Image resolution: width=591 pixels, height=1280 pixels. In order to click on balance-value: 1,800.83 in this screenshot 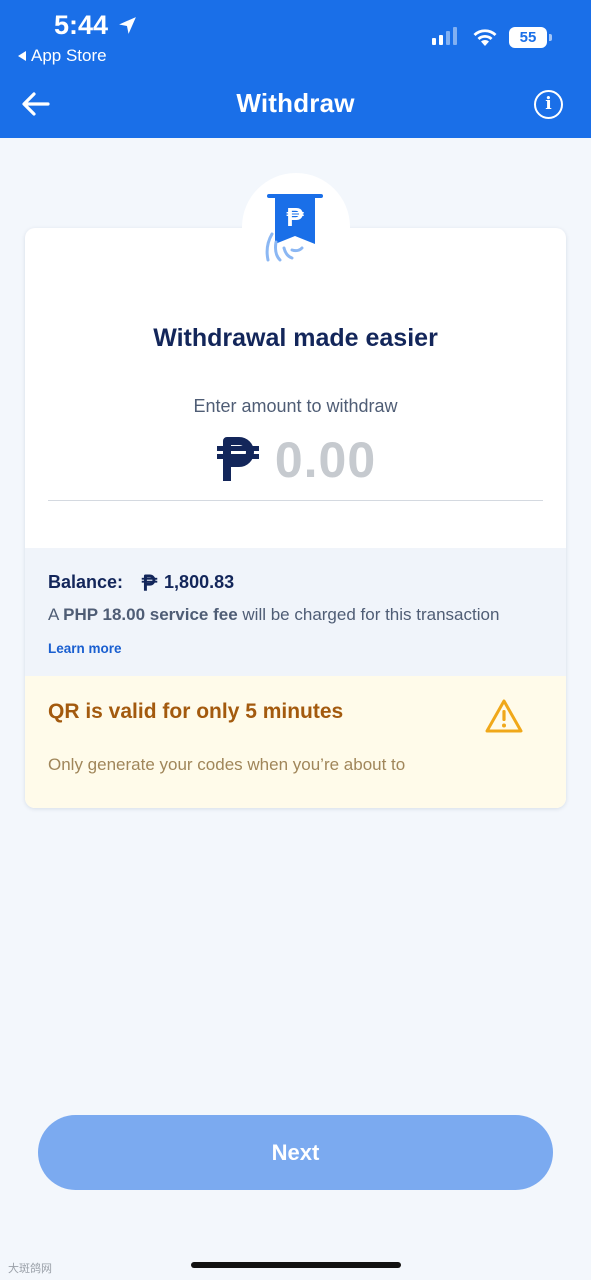, I will do `click(199, 582)`.